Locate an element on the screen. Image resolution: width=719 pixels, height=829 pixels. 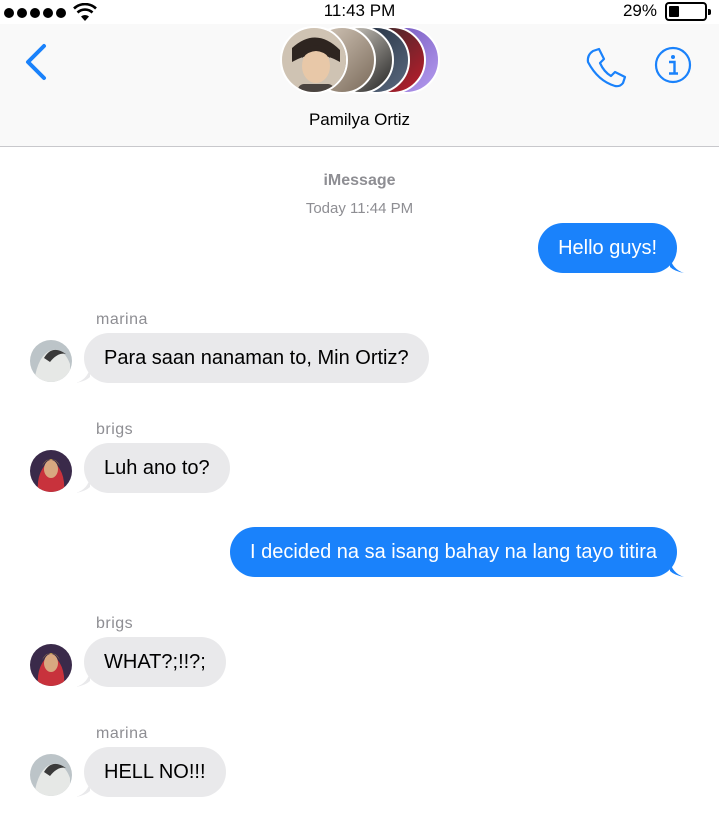
message-text: Hello guys! is located at coordinates (607, 248).